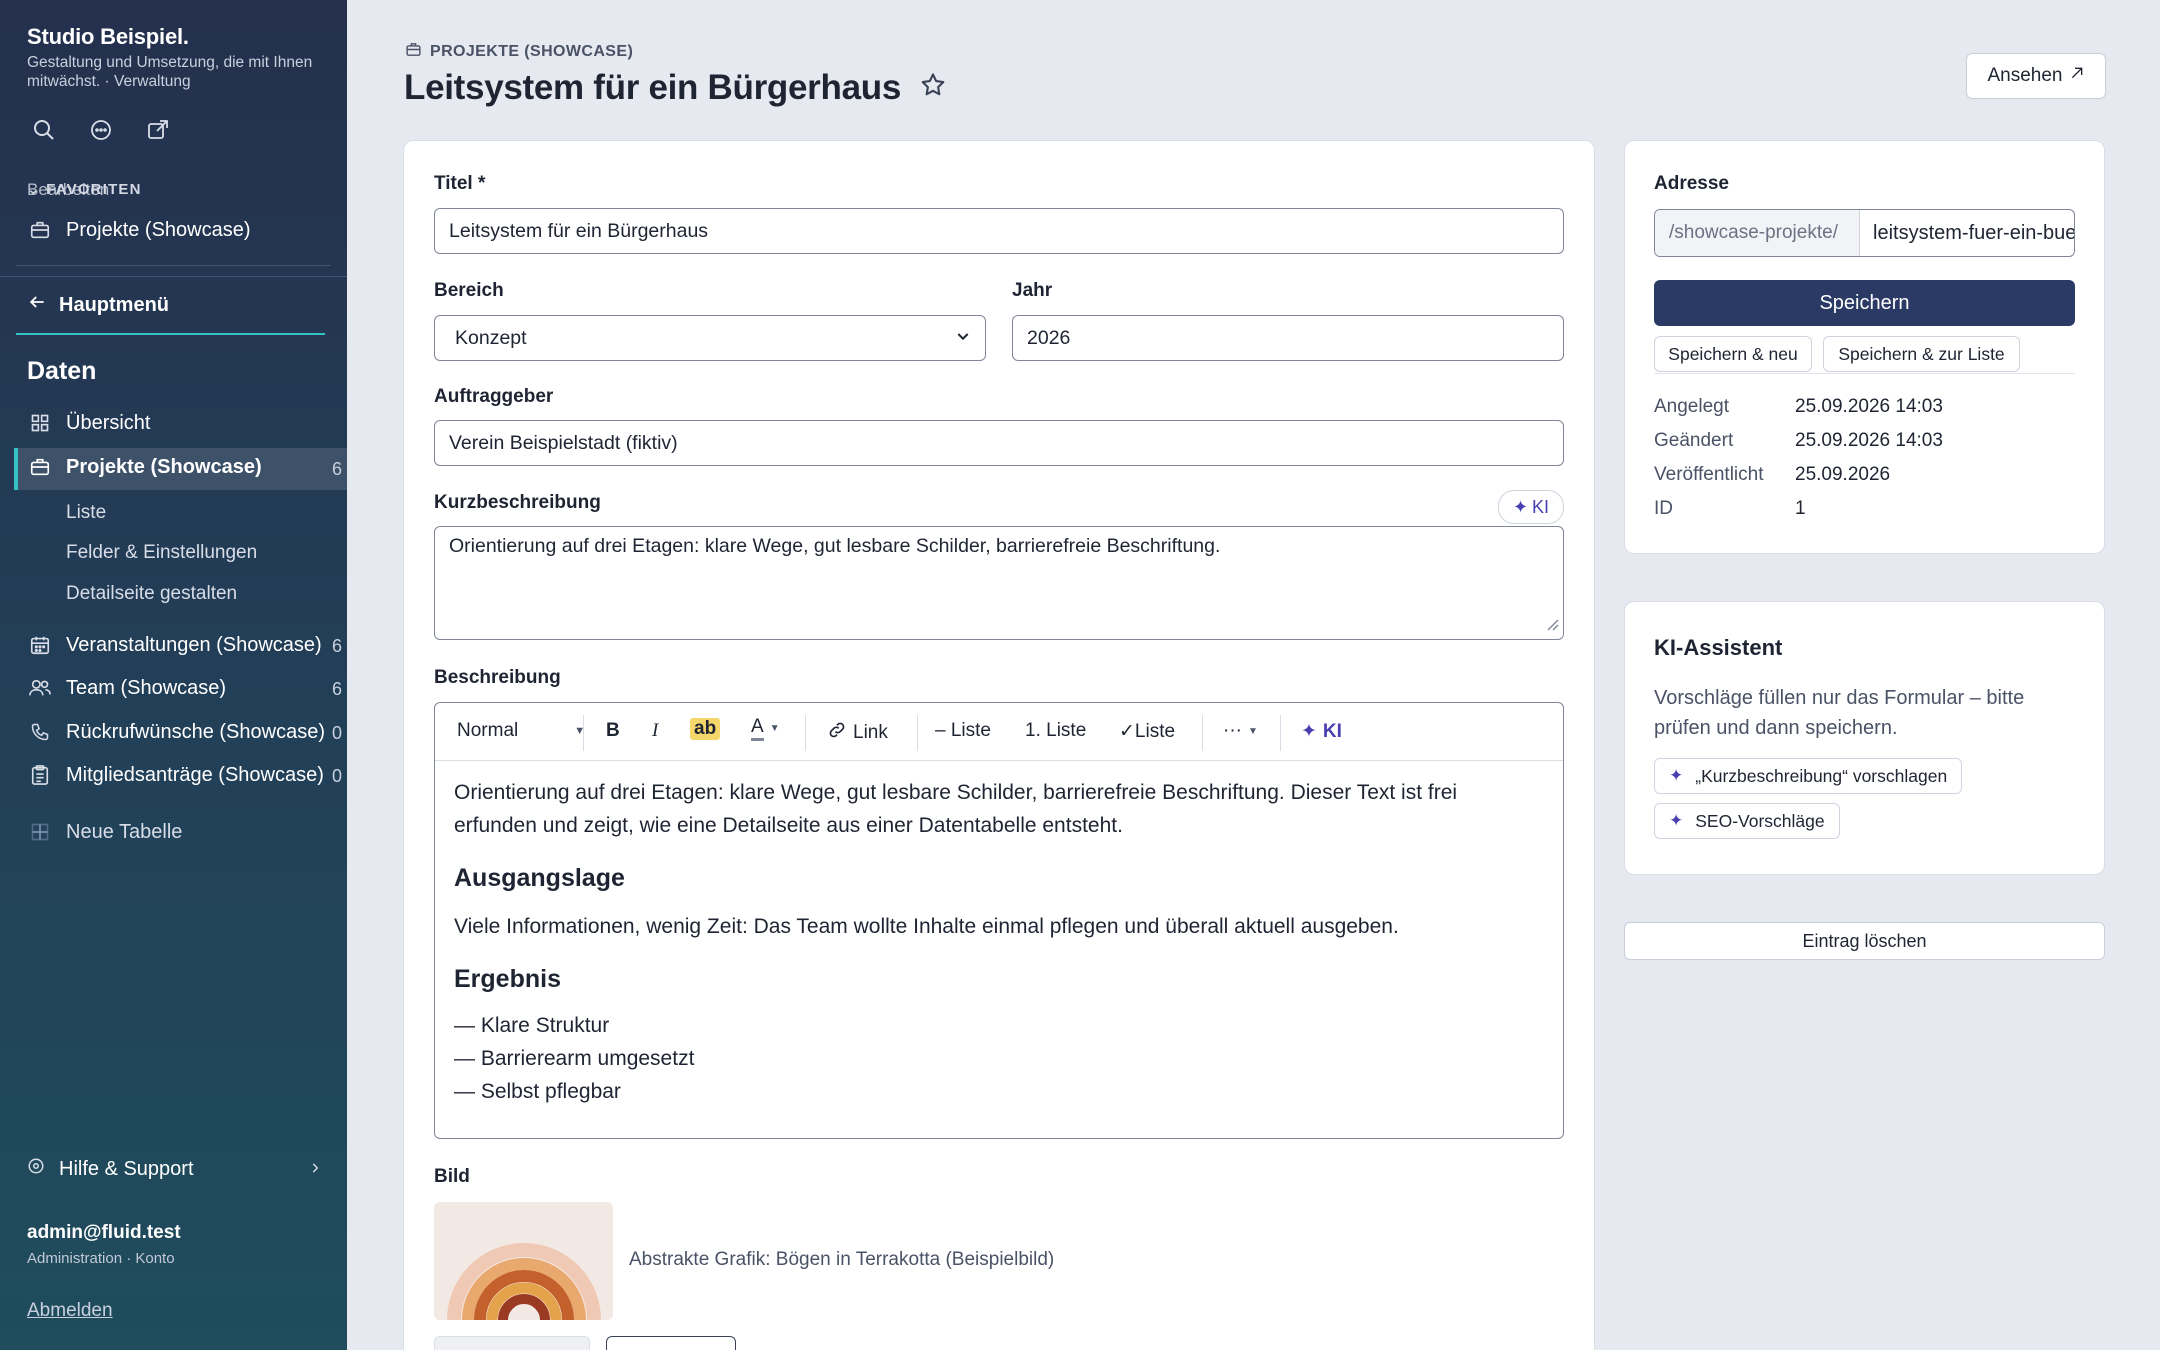 The height and width of the screenshot is (1350, 2160). Describe the element at coordinates (139, 230) in the screenshot. I see `favorite-item-projects: Projekte (Showcase)` at that location.